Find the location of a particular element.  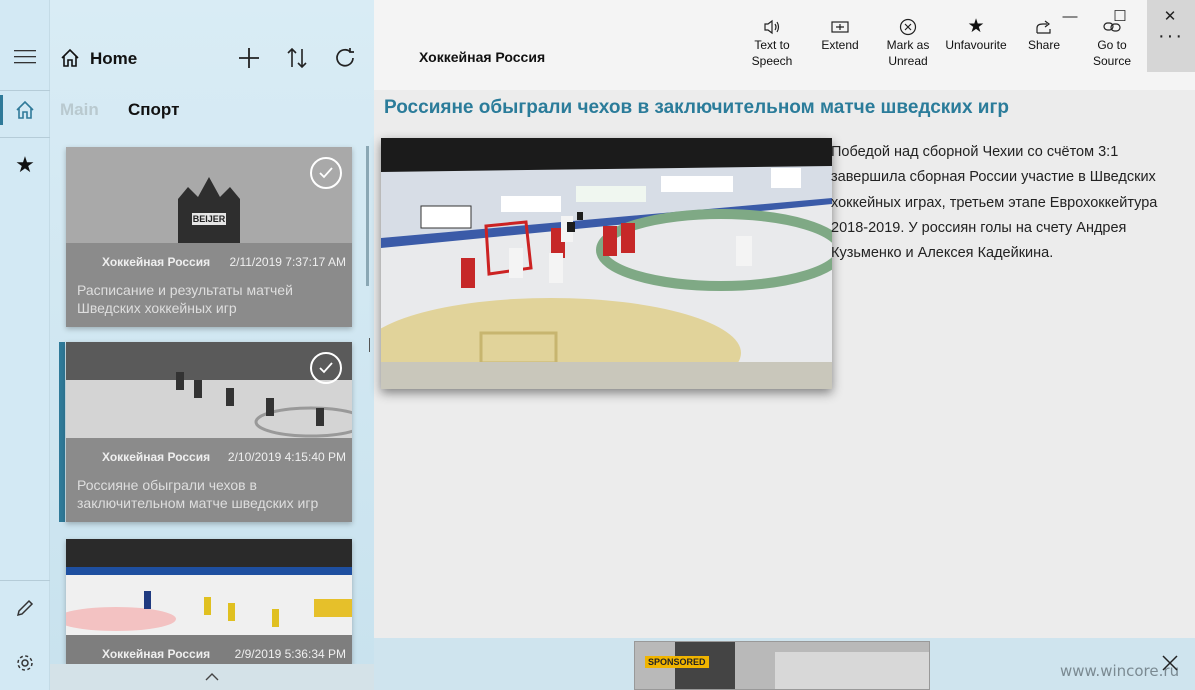

star-filled-icon: ★ is located at coordinates (976, 26).